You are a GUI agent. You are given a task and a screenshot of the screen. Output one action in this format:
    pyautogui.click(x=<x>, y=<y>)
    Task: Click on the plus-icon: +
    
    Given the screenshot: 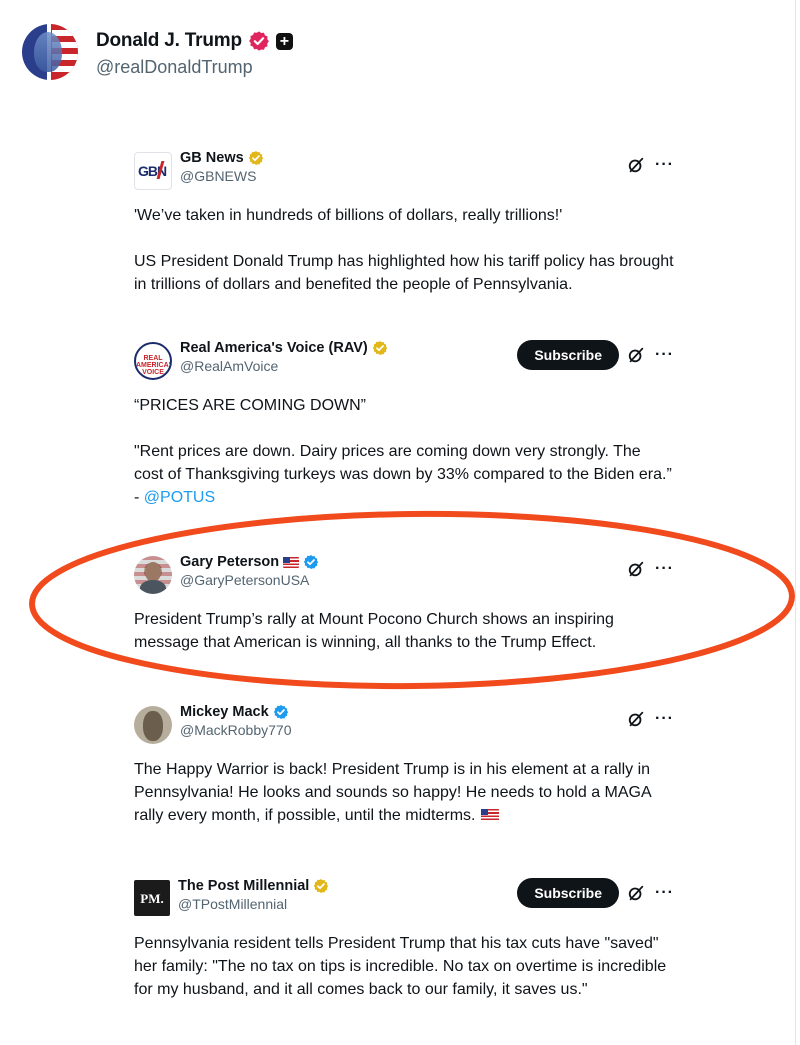 What is the action you would take?
    pyautogui.click(x=284, y=41)
    